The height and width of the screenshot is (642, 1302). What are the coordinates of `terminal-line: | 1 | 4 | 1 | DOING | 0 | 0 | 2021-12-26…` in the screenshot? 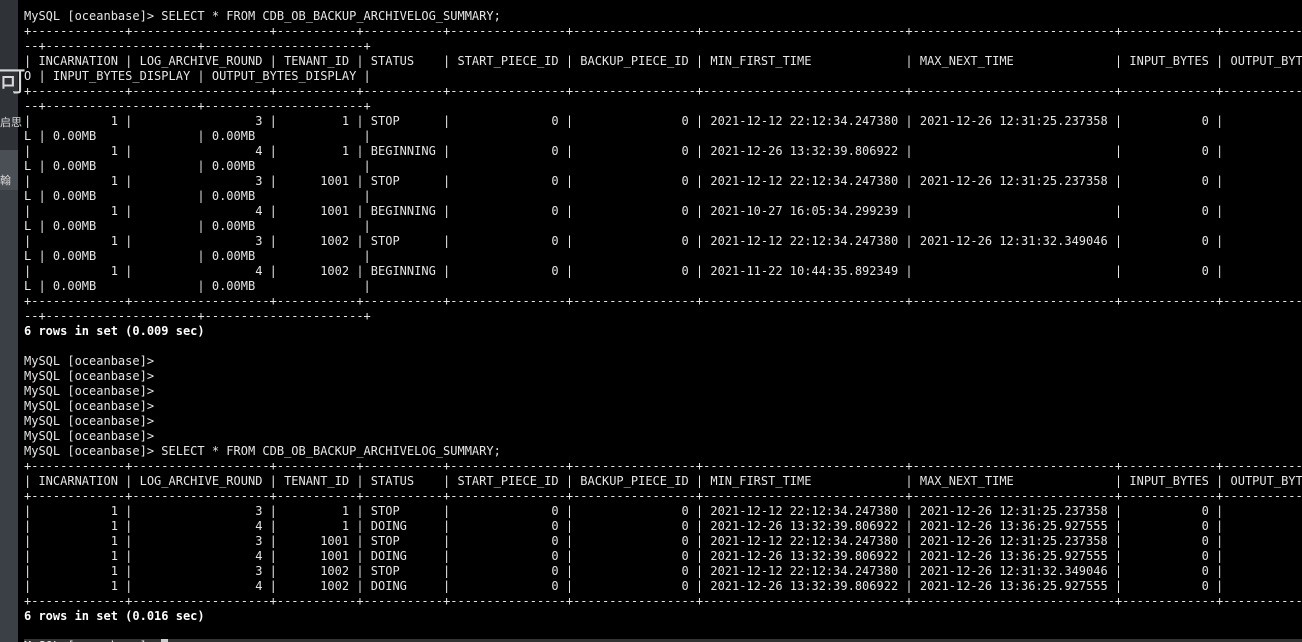 It's located at (663, 526).